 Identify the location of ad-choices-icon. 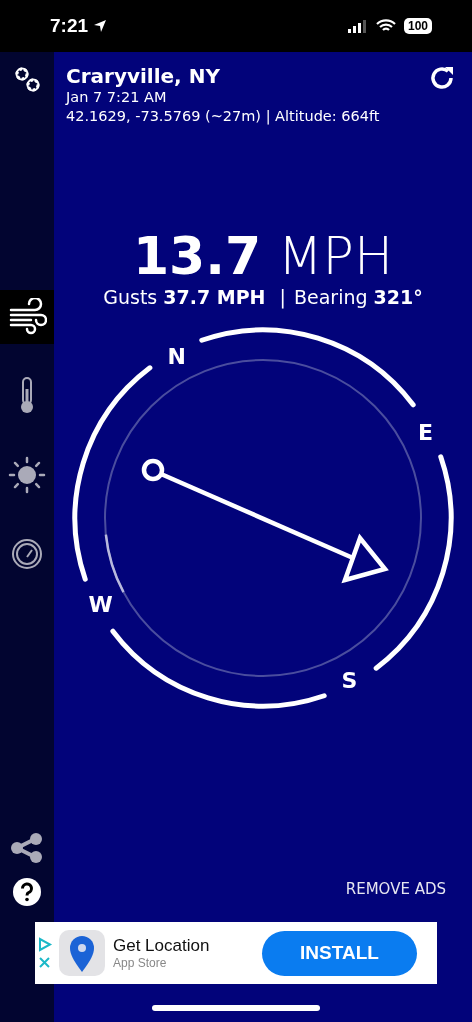
(45, 953).